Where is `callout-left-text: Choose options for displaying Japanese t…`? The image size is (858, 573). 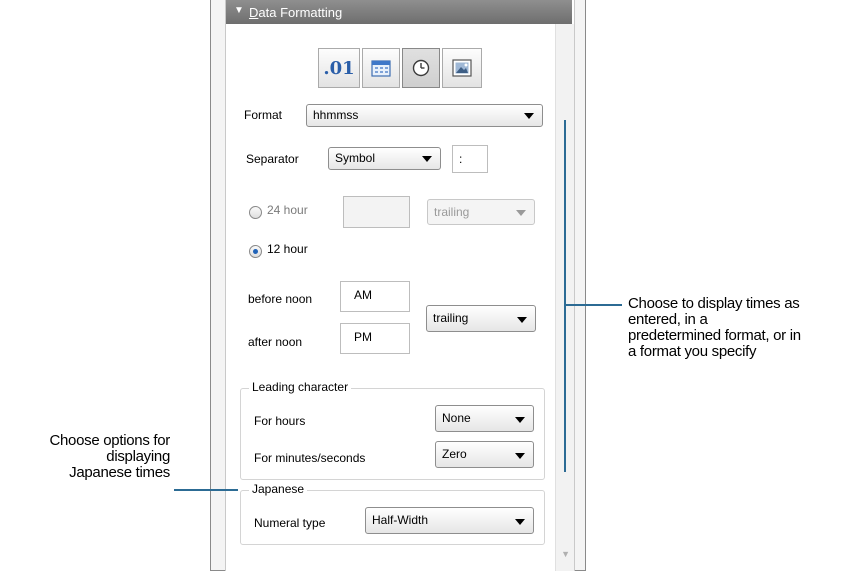 callout-left-text: Choose options for displaying Japanese t… is located at coordinates (88, 457).